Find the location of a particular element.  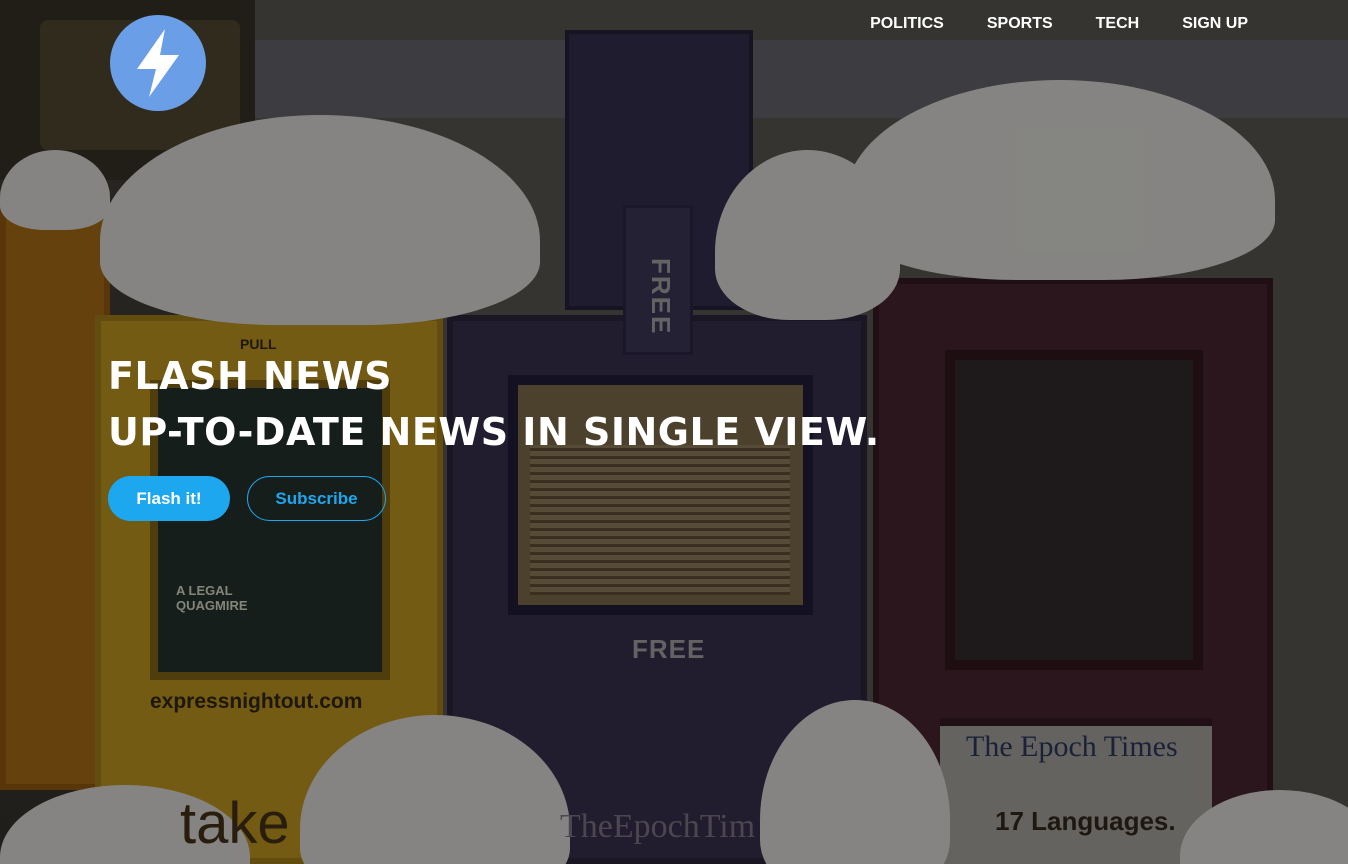

flash-it-button: Flash it! is located at coordinates (169, 498).